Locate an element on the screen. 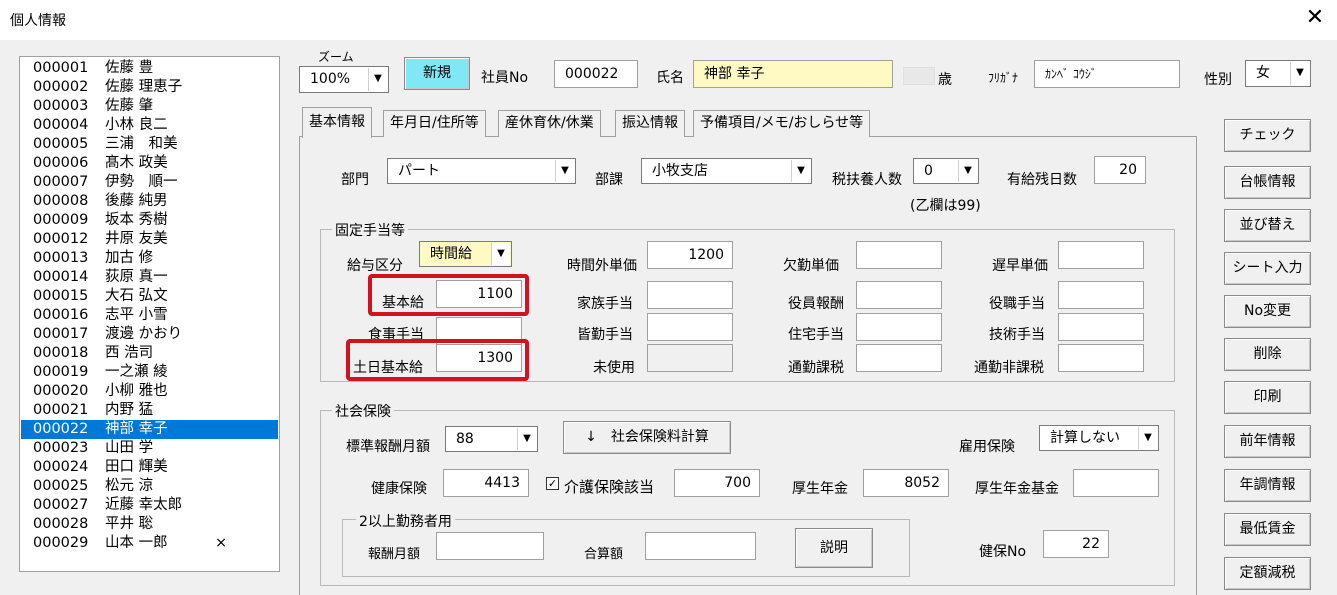 This screenshot has width=1337, height=595. explain-button: 説明 is located at coordinates (834, 548).